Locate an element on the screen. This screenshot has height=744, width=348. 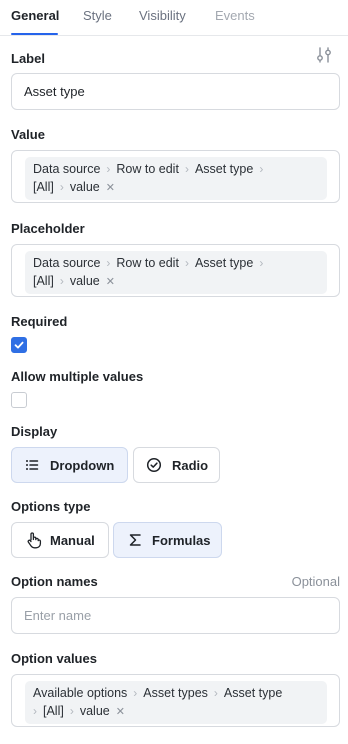
allow-multiple-checkbox is located at coordinates (19, 400).